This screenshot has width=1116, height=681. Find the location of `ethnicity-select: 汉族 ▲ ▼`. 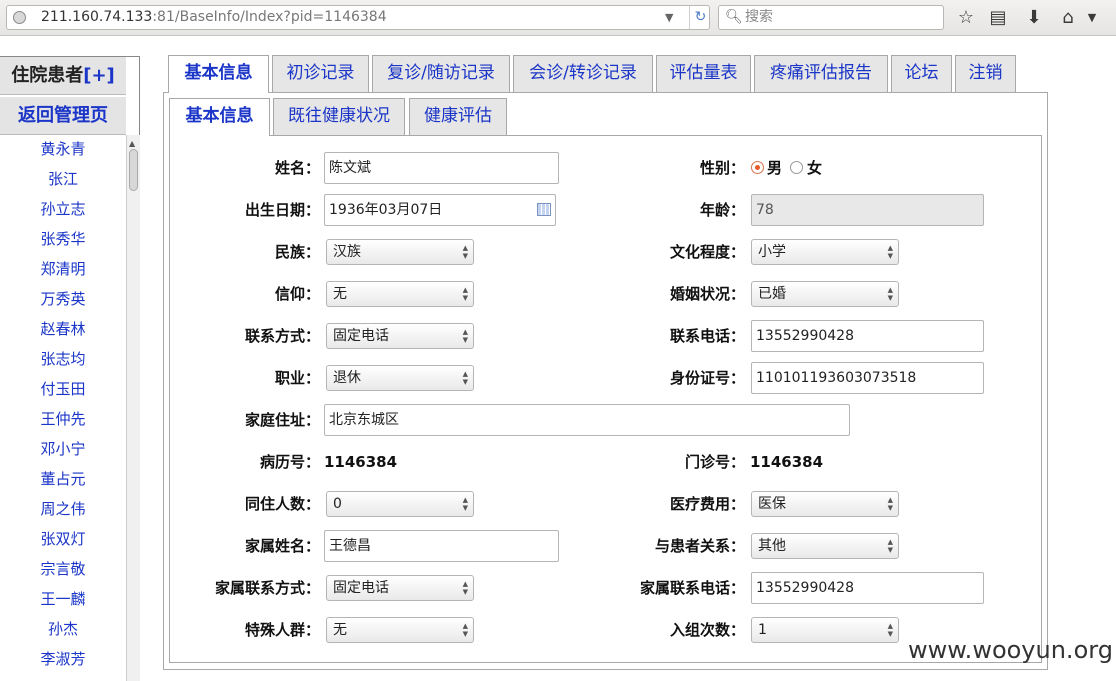

ethnicity-select: 汉族 ▲ ▼ is located at coordinates (400, 252).